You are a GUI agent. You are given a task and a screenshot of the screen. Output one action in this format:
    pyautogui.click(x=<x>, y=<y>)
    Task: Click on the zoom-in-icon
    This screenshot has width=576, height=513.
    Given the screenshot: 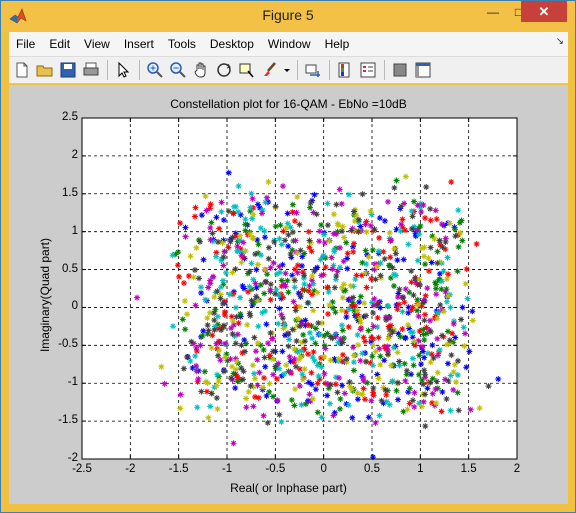 What is the action you would take?
    pyautogui.click(x=155, y=70)
    